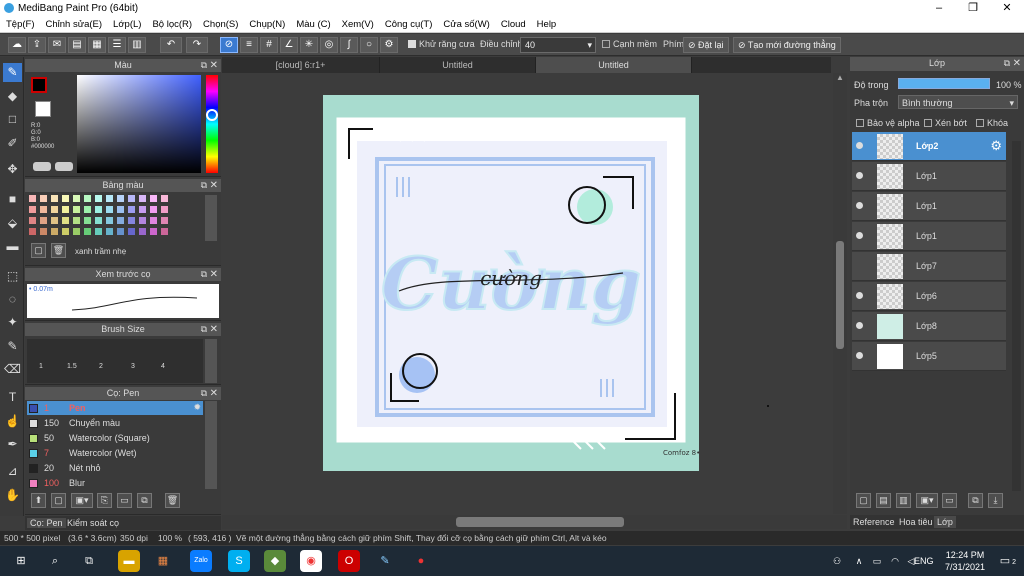 The width and height of the screenshot is (1024, 576). What do you see at coordinates (249, 45) in the screenshot?
I see `snap-parallel-icon: ≡` at bounding box center [249, 45].